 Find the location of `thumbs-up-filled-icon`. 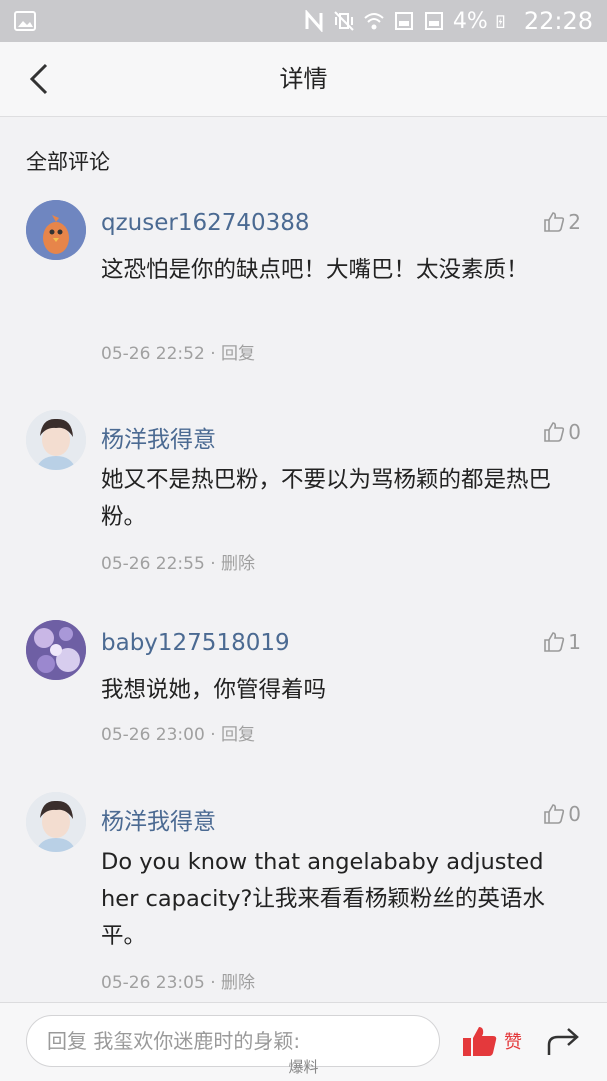

thumbs-up-filled-icon is located at coordinates (480, 1041).